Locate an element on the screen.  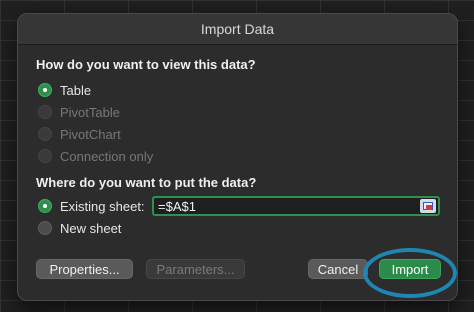
radio-pivotchart: PivotChart is located at coordinates (79, 134).